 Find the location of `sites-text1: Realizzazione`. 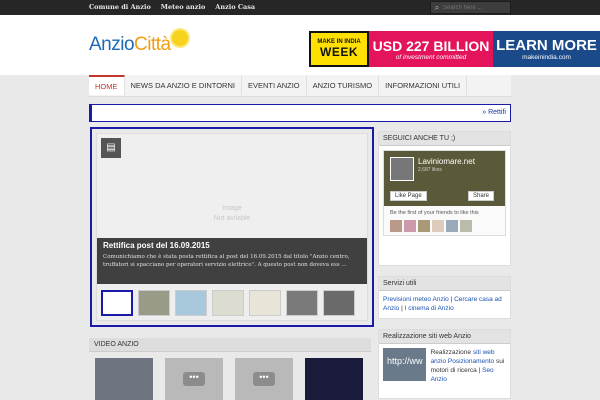

sites-text1: Realizzazione is located at coordinates (451, 352).